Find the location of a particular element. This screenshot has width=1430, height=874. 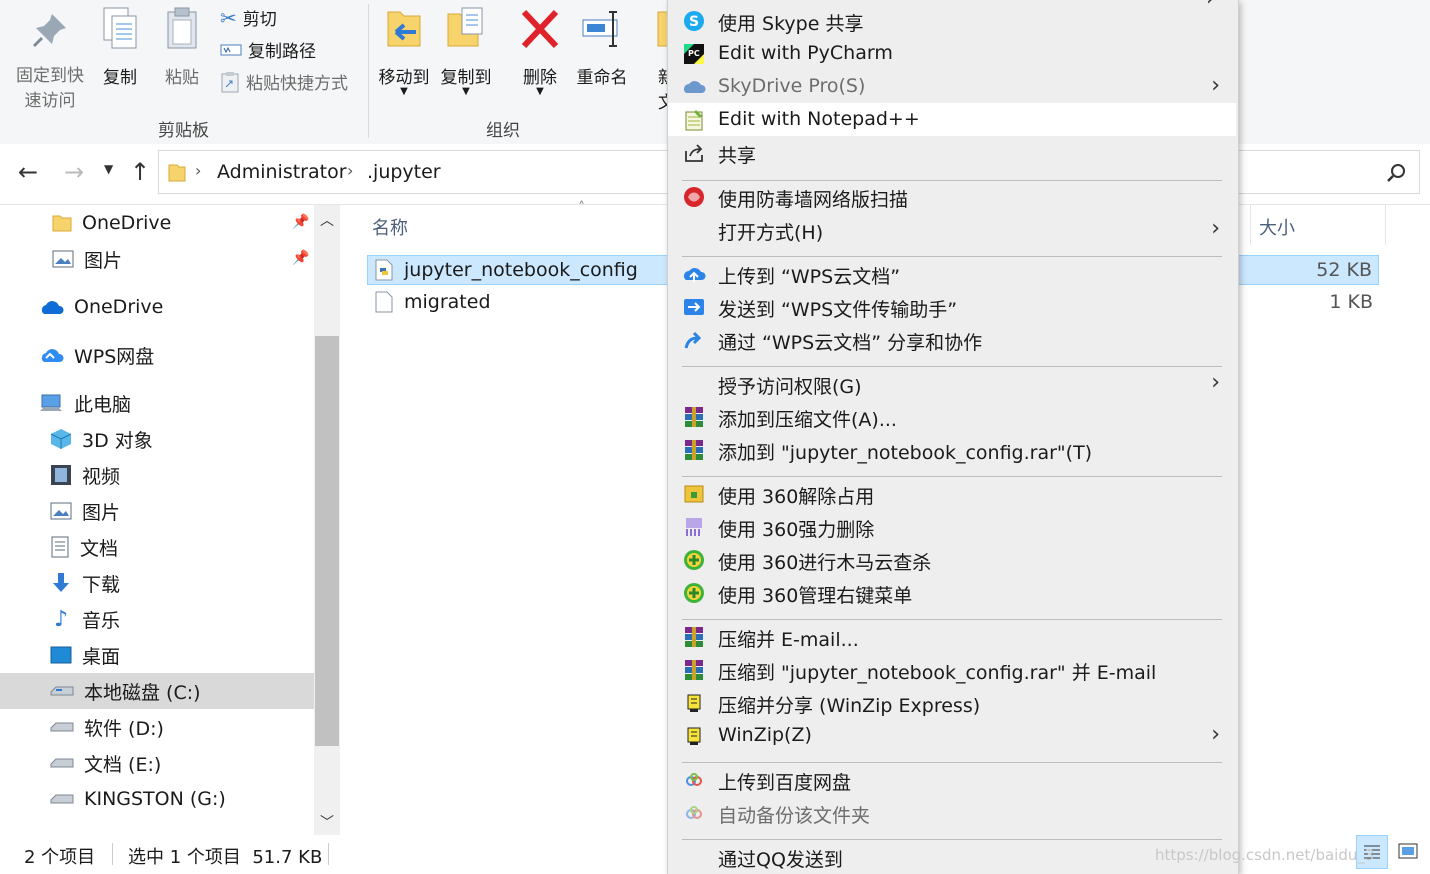

paste-shortcut-button: 粘贴快捷方式 is located at coordinates (284, 81).